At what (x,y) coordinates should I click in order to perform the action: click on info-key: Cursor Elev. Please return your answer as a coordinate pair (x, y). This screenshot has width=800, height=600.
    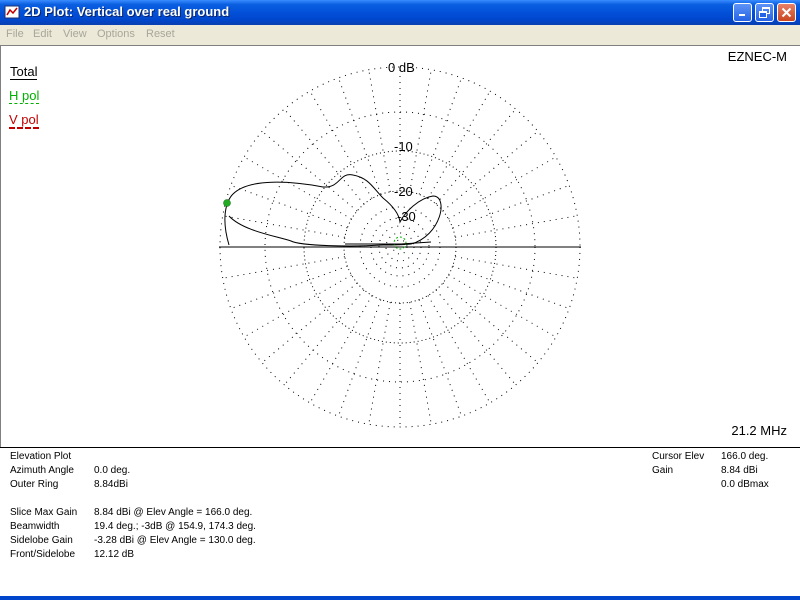
    Looking at the image, I should click on (678, 456).